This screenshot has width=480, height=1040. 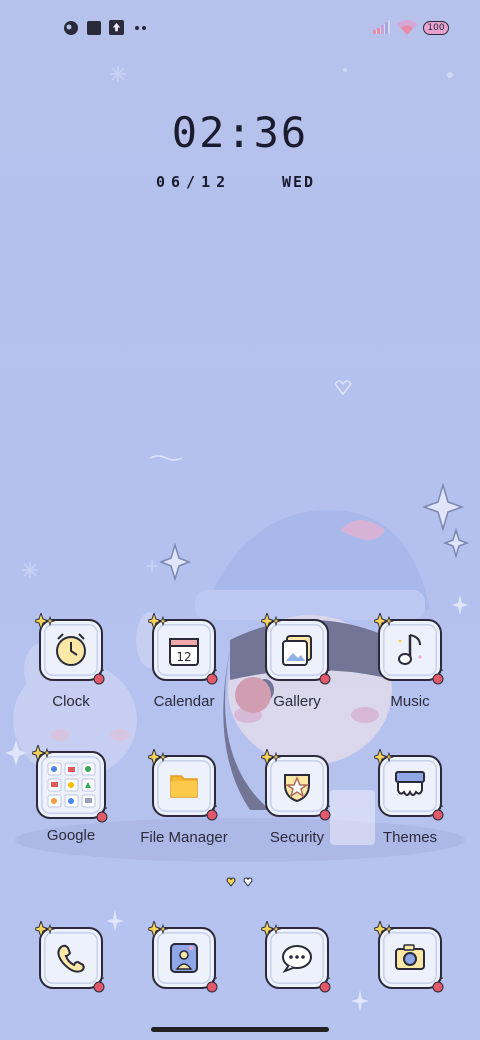 I want to click on home-gesture-bar, so click(x=240, y=1029).